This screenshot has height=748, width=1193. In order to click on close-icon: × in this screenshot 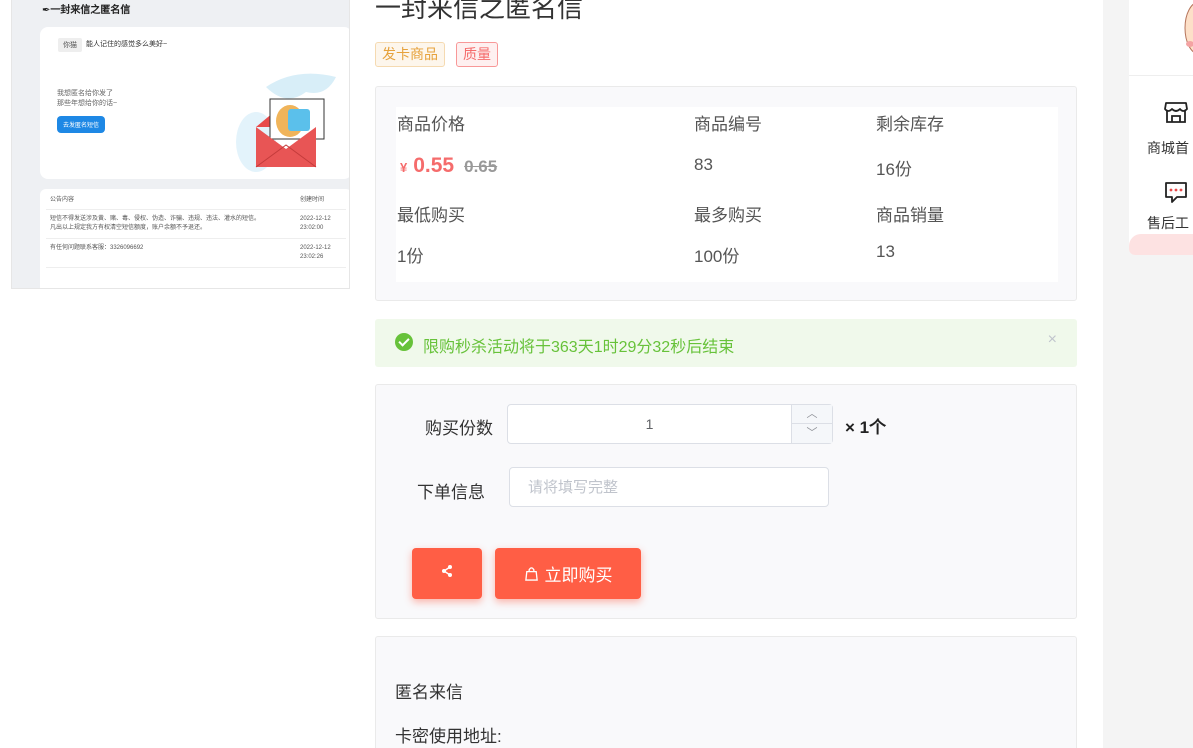, I will do `click(1052, 340)`.